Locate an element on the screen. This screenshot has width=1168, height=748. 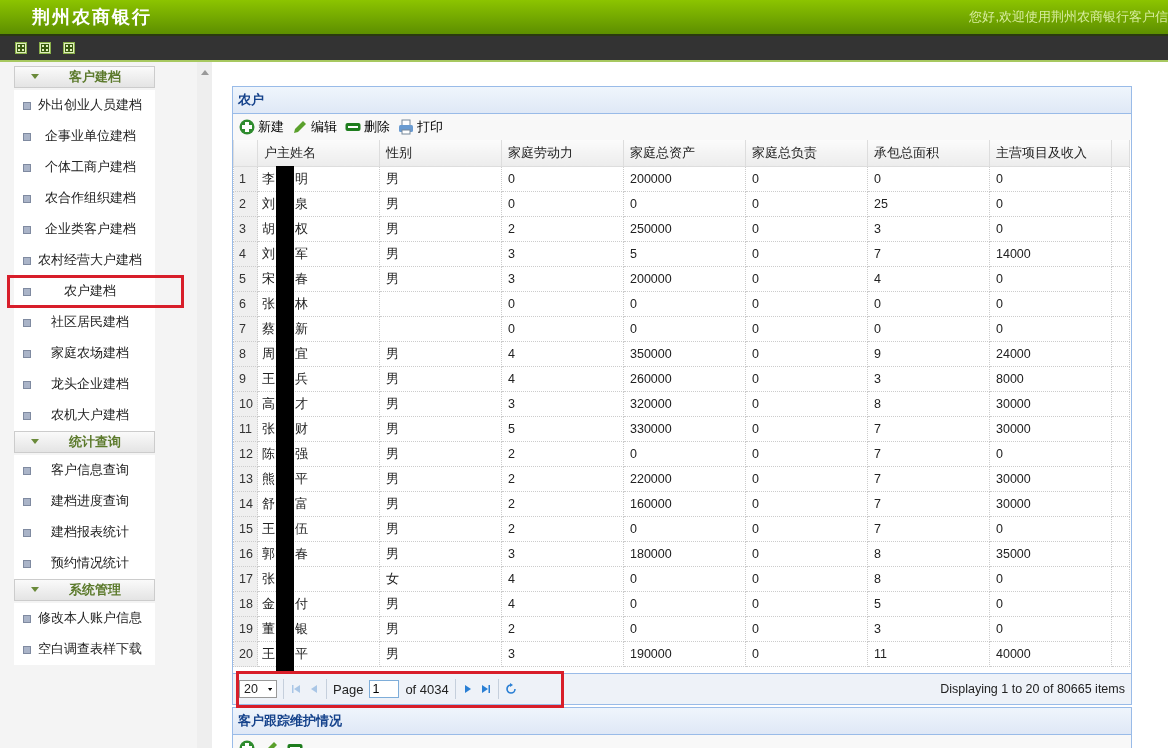
add-button: 新建 is located at coordinates (261, 127).